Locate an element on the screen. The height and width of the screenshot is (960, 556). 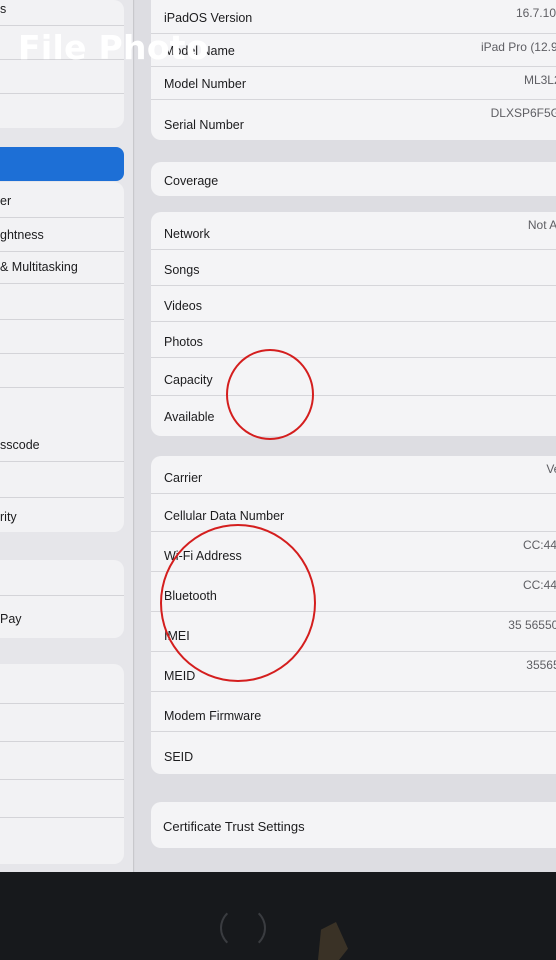
row-label: iPadOS Version is located at coordinates (208, 18).